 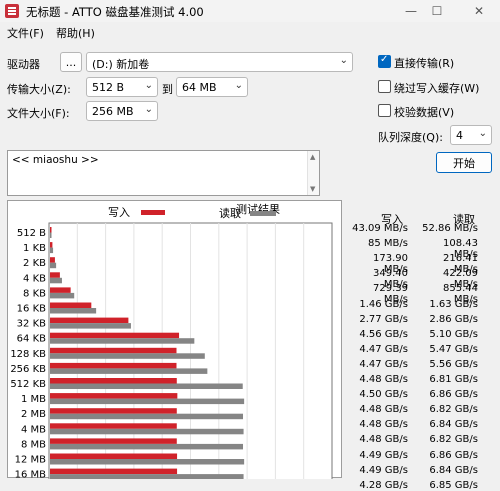 I want to click on direct-io-label: 直接传输(R), so click(x=424, y=63).